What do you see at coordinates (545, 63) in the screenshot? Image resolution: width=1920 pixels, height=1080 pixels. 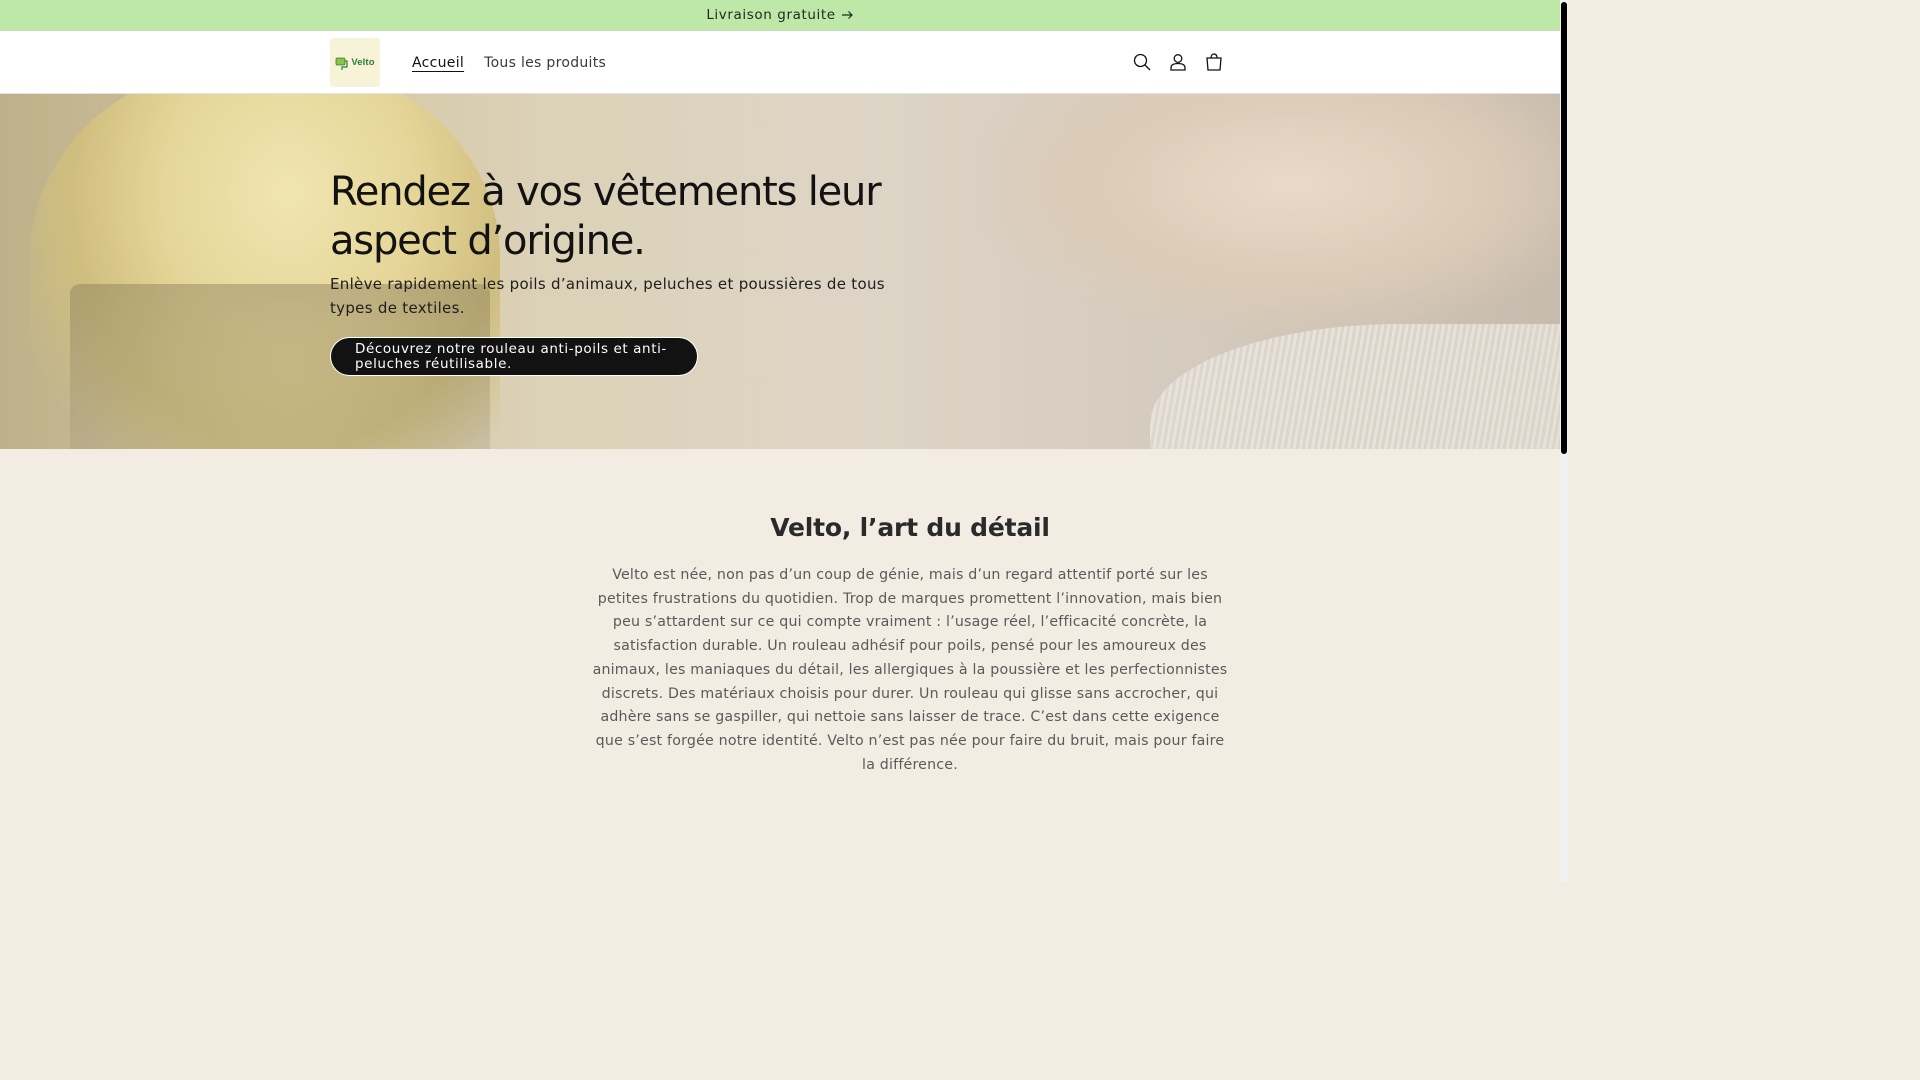 I see `nav-item-tous-les-produits: Tous les produits` at bounding box center [545, 63].